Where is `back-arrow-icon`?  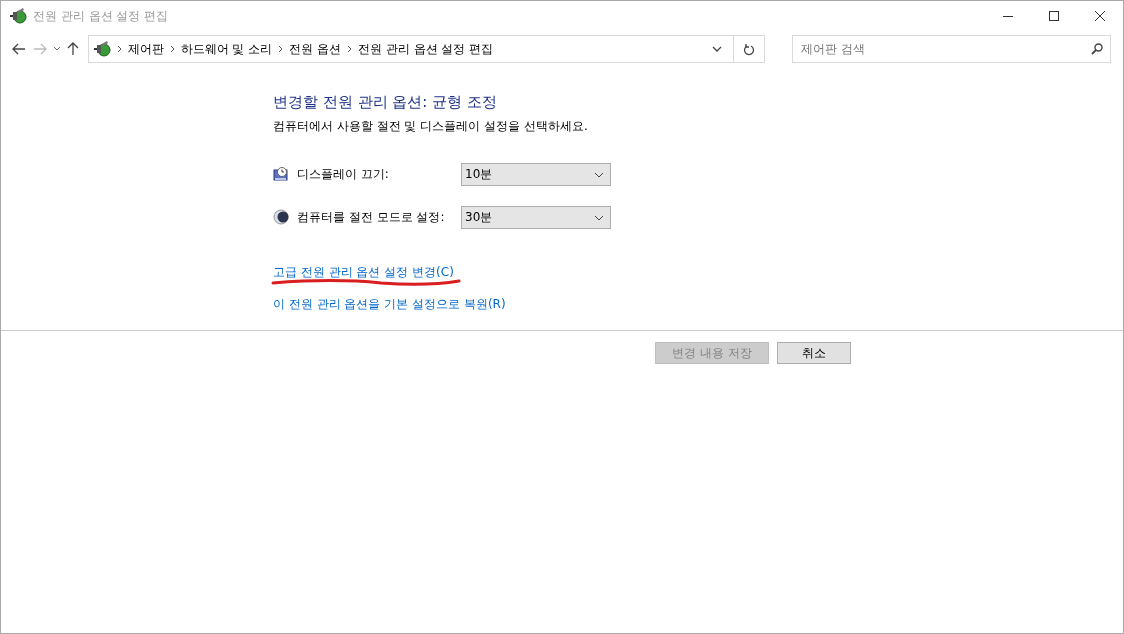 back-arrow-icon is located at coordinates (19, 49).